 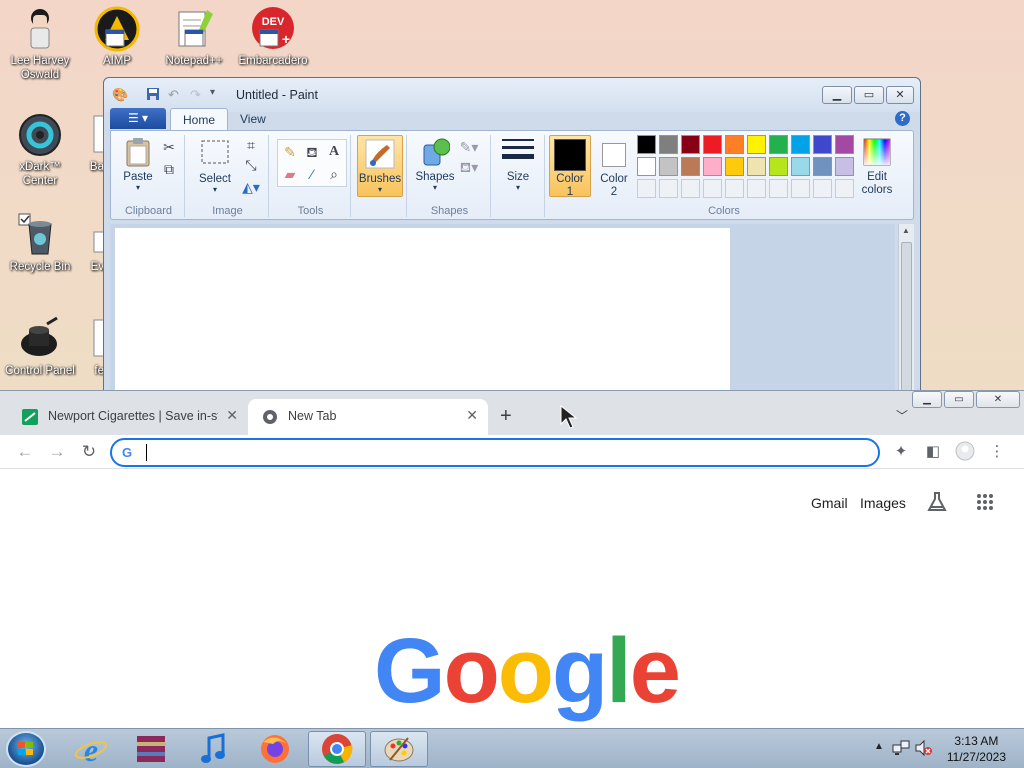 I want to click on network-icon, so click(x=901, y=750).